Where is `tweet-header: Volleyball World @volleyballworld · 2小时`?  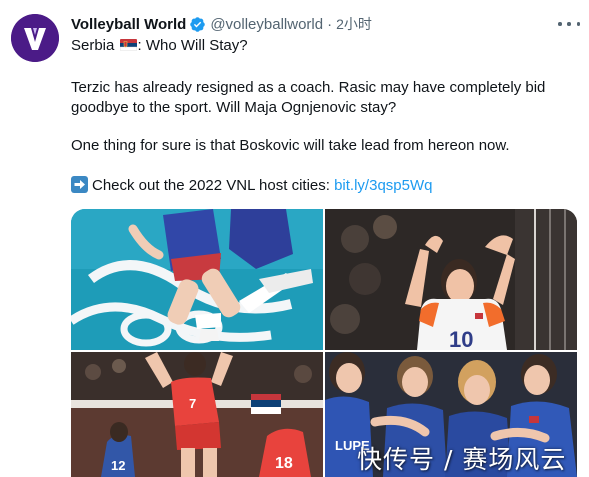
tweet-header: Volleyball World @volleyballworld · 2小时 is located at coordinates (221, 24).